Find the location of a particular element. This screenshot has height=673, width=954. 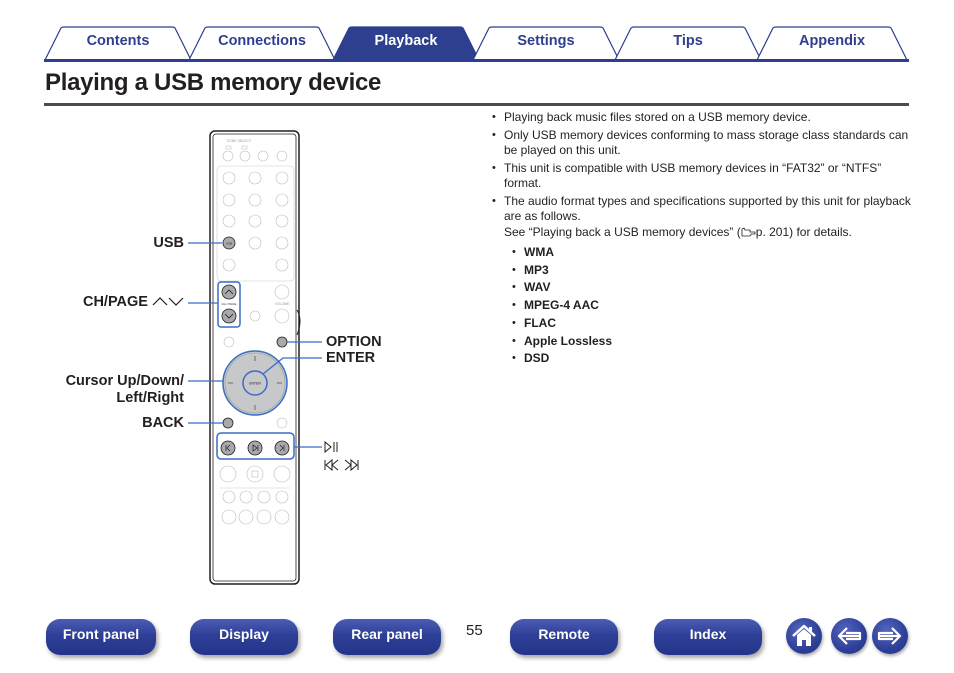

svg-text: CH / PAGE is located at coordinates (229, 304).